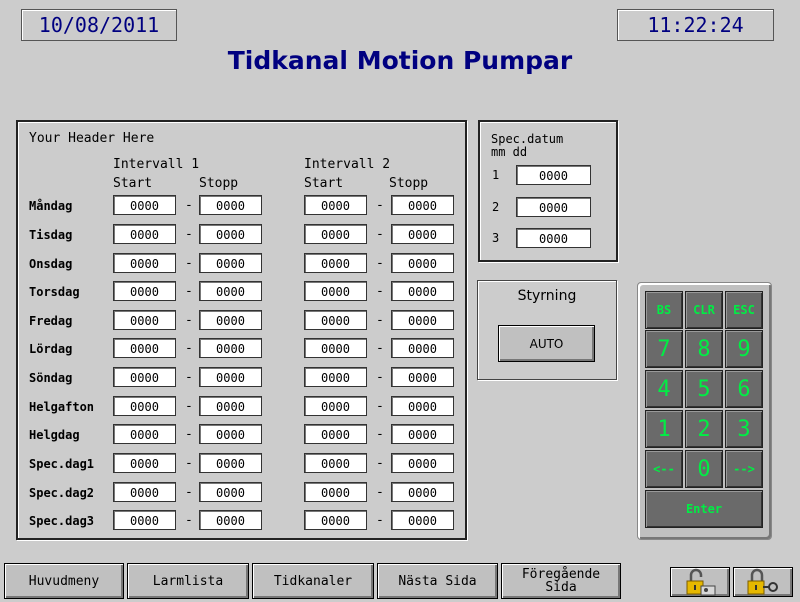  I want to click on spec-datum-index-2: 2, so click(496, 207).